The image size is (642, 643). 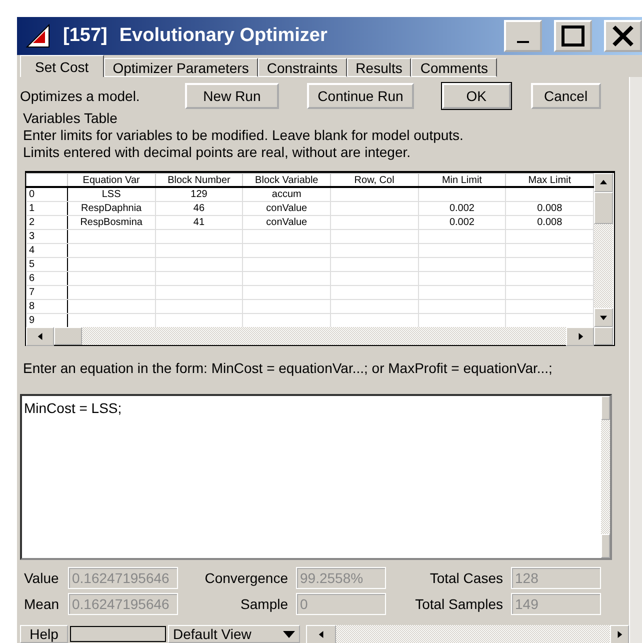 What do you see at coordinates (565, 95) in the screenshot?
I see `dialog-button: Cancel` at bounding box center [565, 95].